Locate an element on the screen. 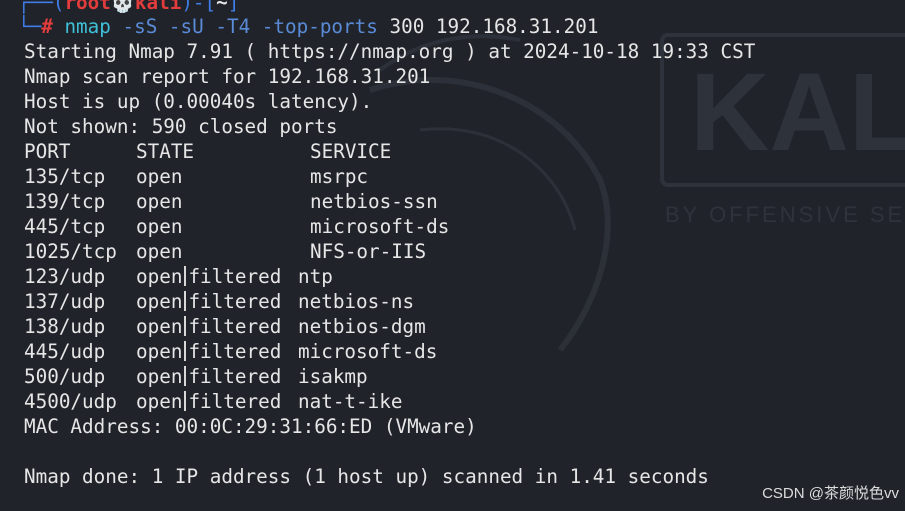 Image resolution: width=905 pixels, height=511 pixels. header-state: STATE is located at coordinates (165, 151).